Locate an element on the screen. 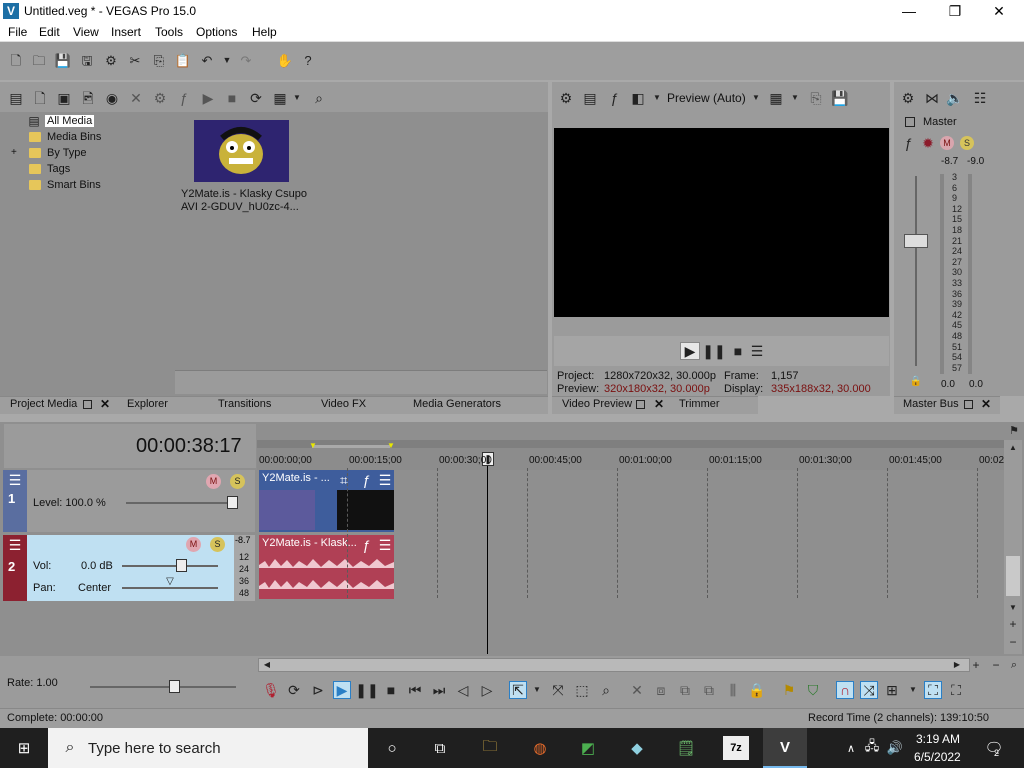 This screenshot has width=1024, height=768. media-view-dropdown-icon: ▼ is located at coordinates (297, 98).